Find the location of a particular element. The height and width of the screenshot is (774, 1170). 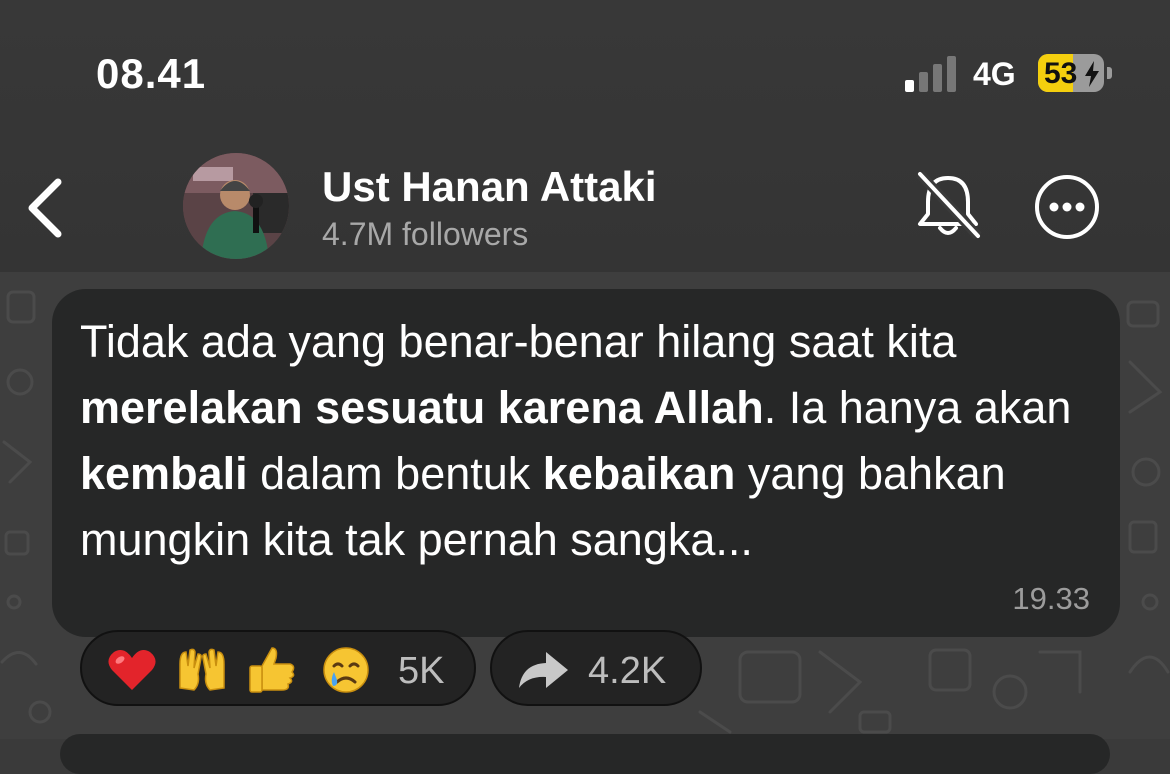

status-time: 08.41 is located at coordinates (151, 73).